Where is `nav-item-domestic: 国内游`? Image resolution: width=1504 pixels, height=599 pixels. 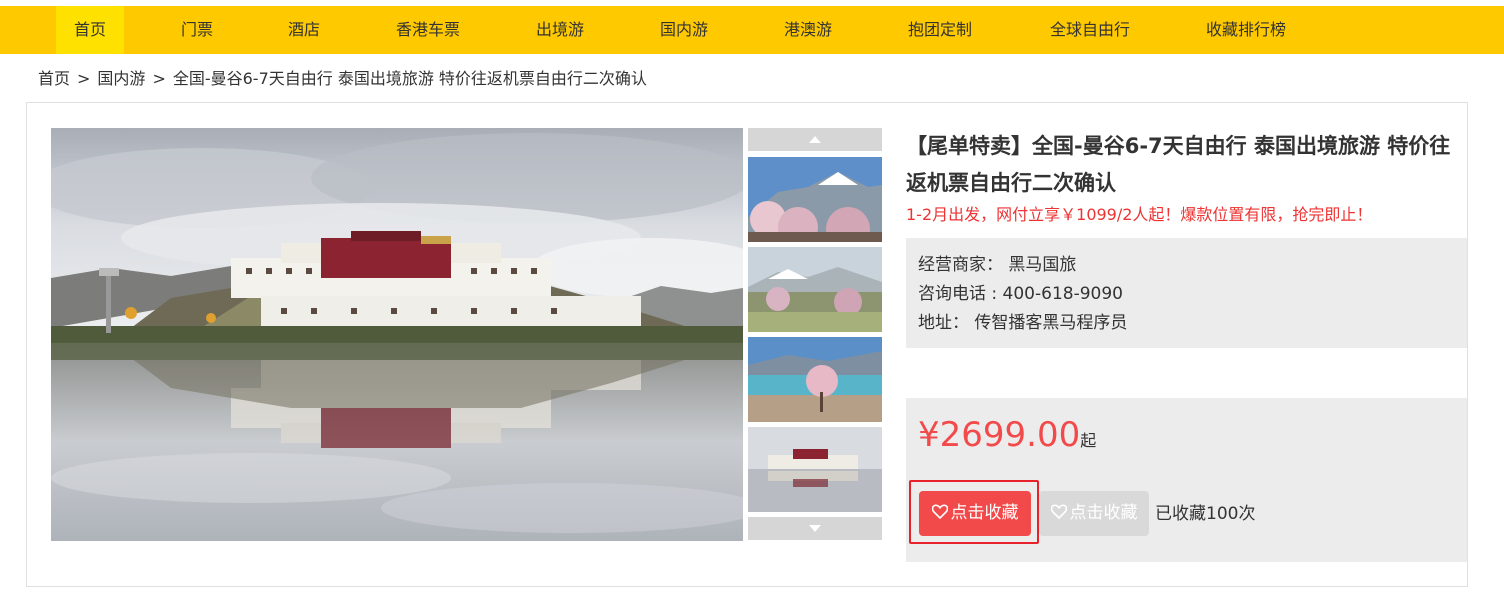 nav-item-domestic: 国内游 is located at coordinates (684, 30).